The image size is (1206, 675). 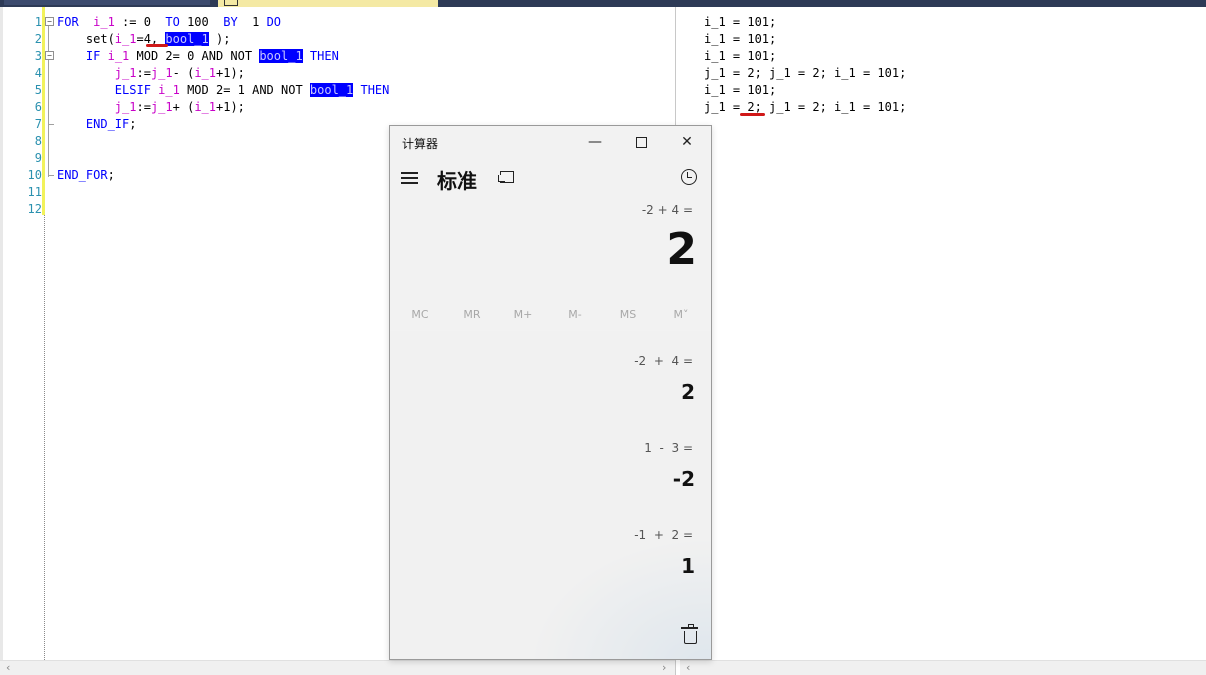 What do you see at coordinates (38, 22) in the screenshot?
I see `line-number: 1` at bounding box center [38, 22].